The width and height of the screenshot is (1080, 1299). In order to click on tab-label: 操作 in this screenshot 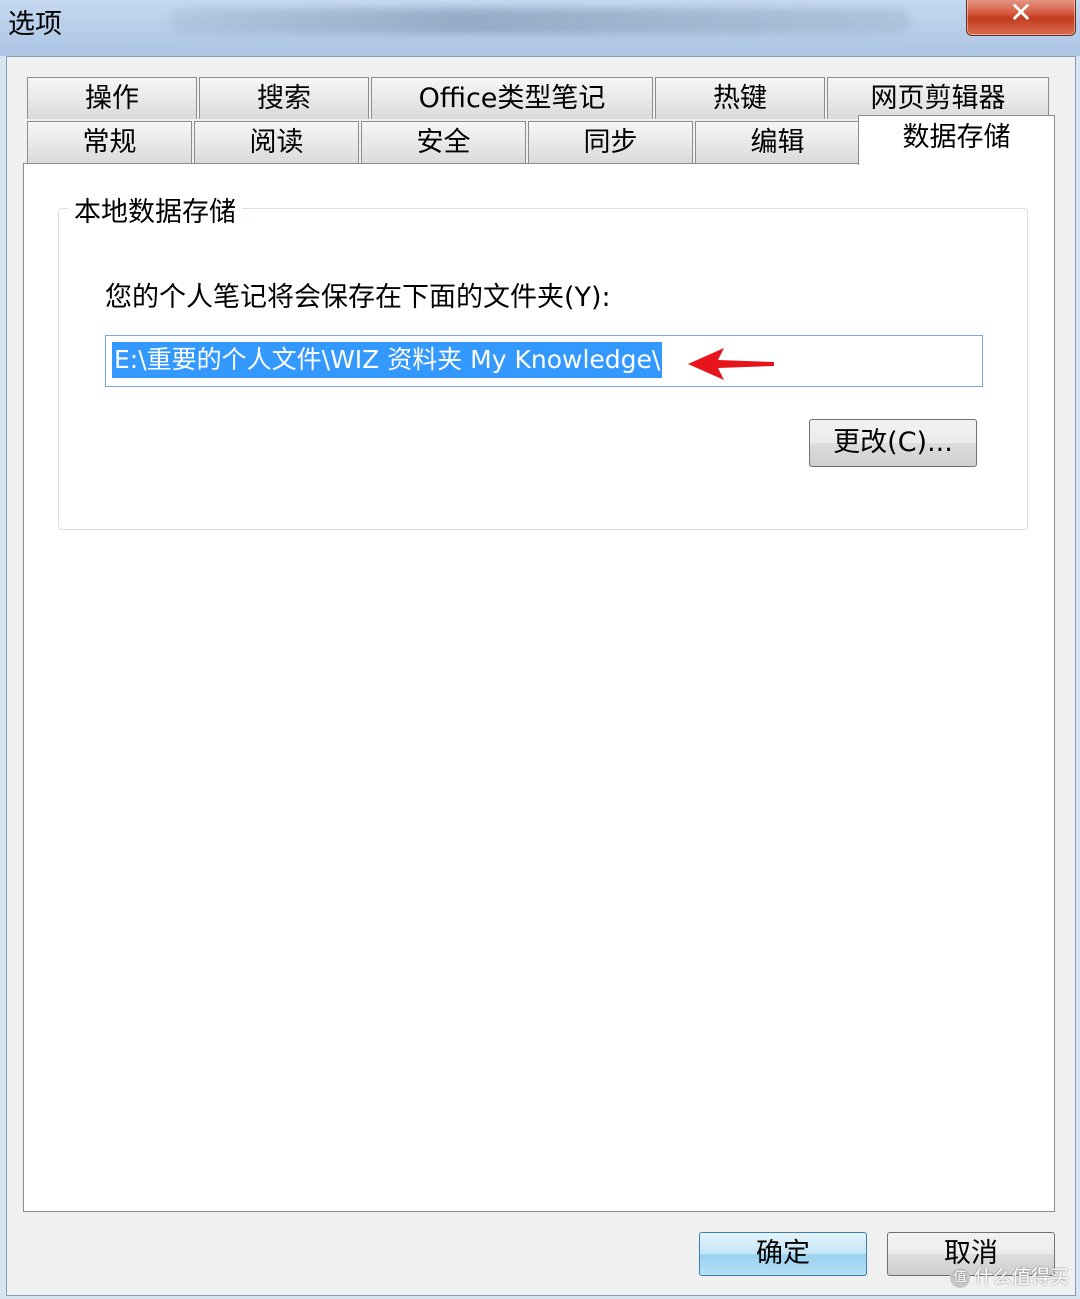, I will do `click(112, 98)`.